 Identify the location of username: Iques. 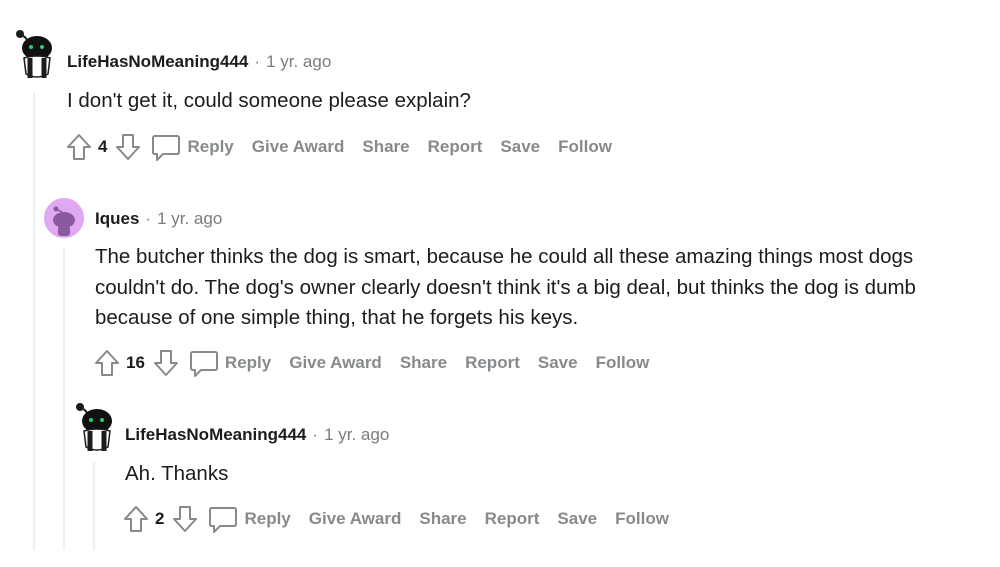
(117, 219).